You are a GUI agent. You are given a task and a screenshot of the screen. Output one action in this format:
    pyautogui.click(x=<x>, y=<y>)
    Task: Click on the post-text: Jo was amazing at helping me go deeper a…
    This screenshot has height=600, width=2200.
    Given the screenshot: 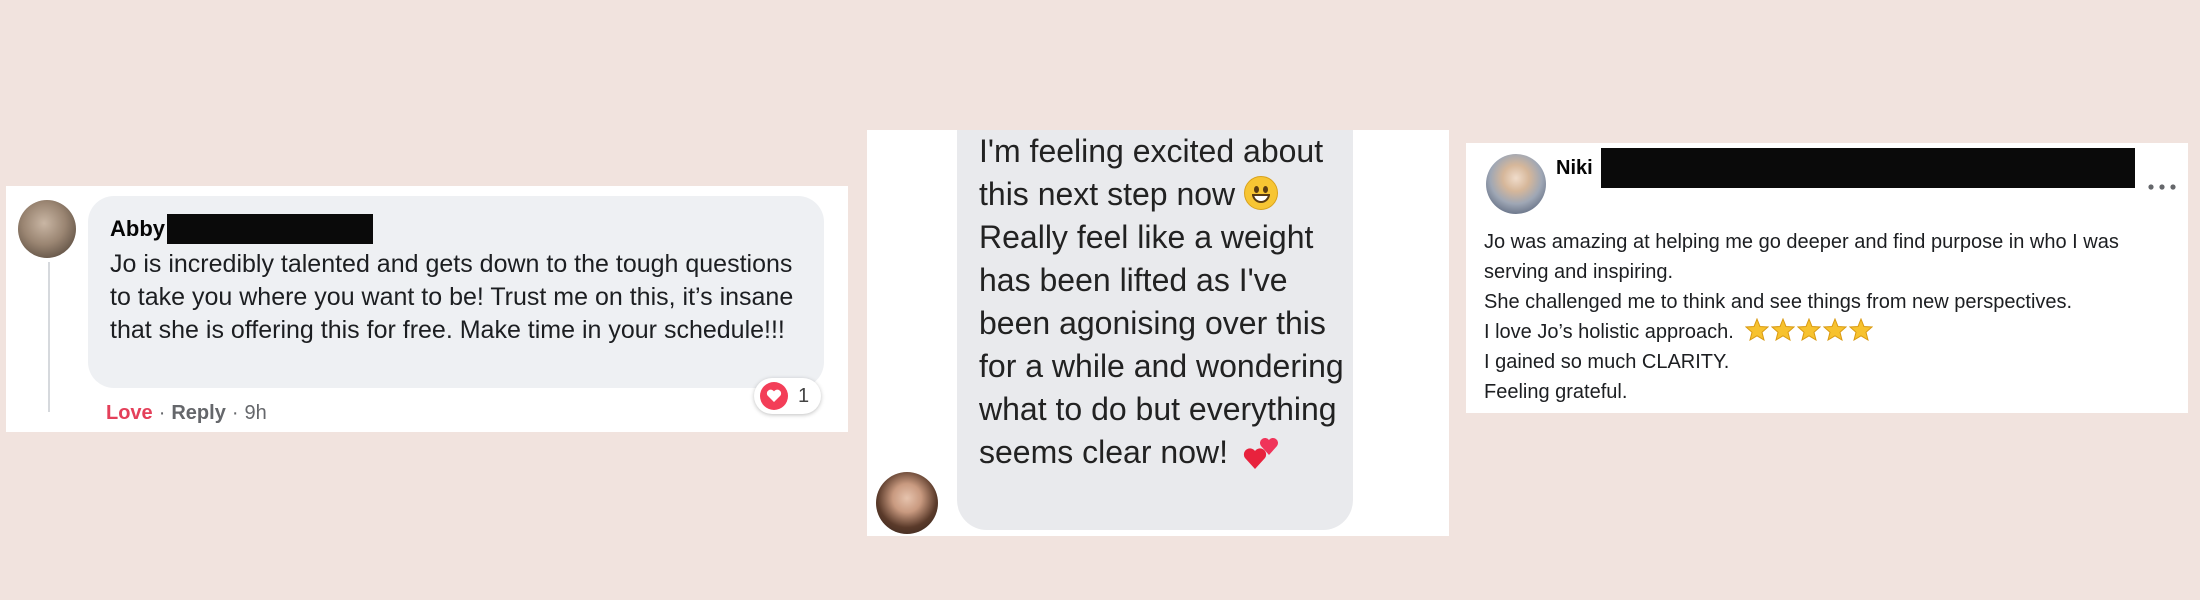 What is the action you would take?
    pyautogui.click(x=1829, y=317)
    